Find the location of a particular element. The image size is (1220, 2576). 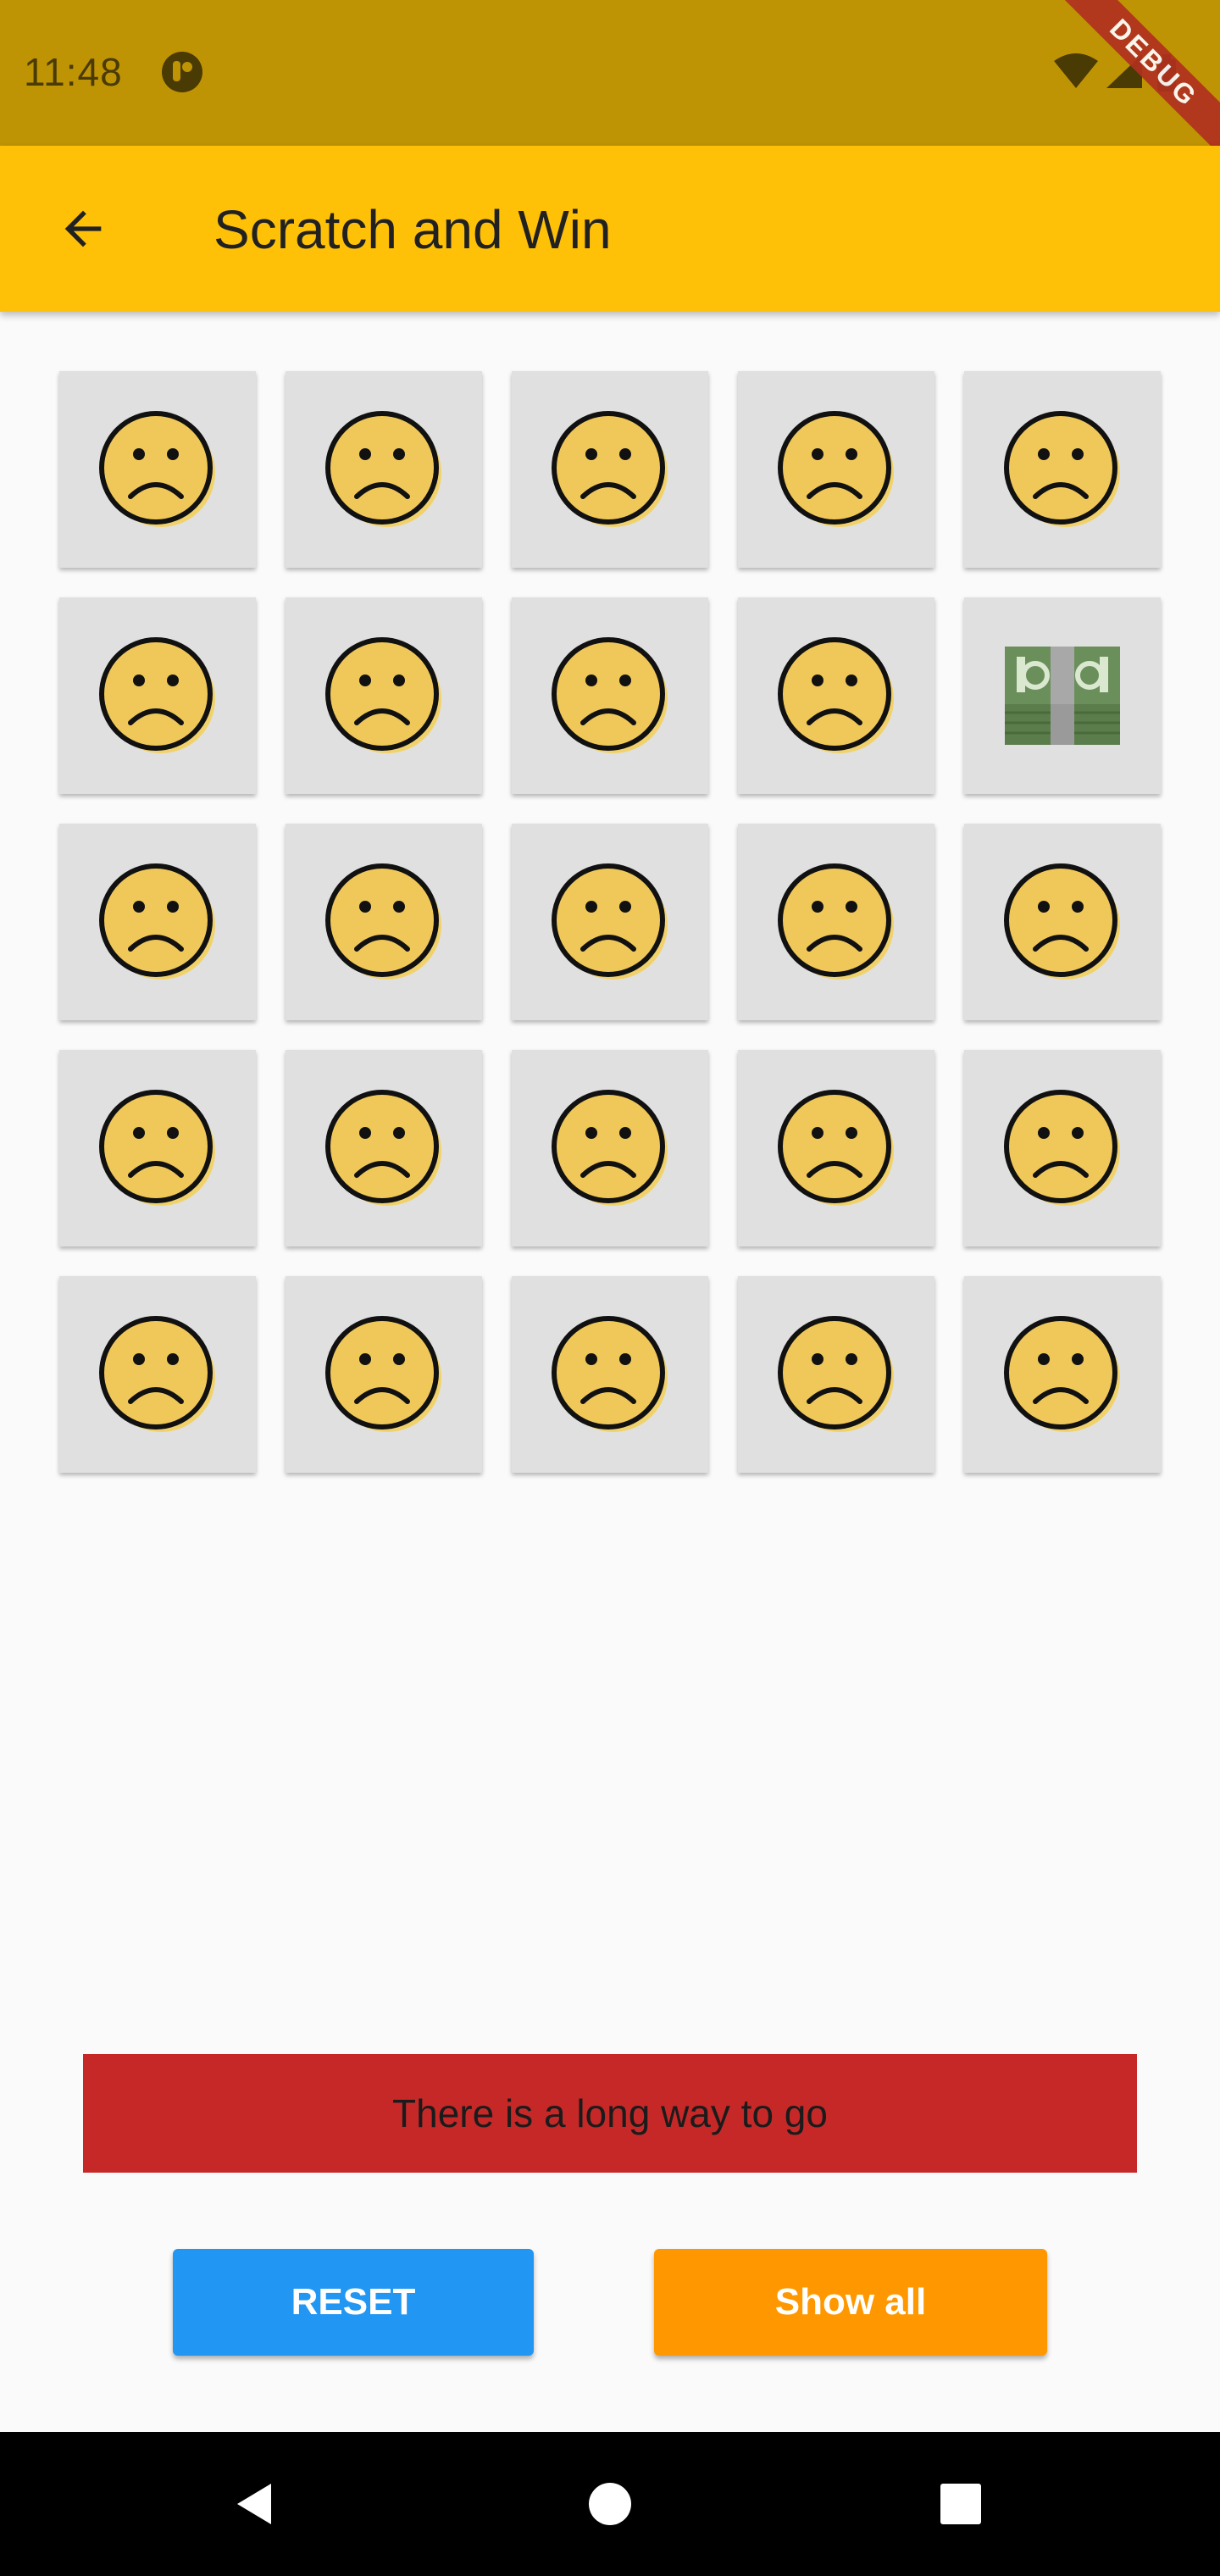

status-message-text: There is a long way to go is located at coordinates (610, 2113).